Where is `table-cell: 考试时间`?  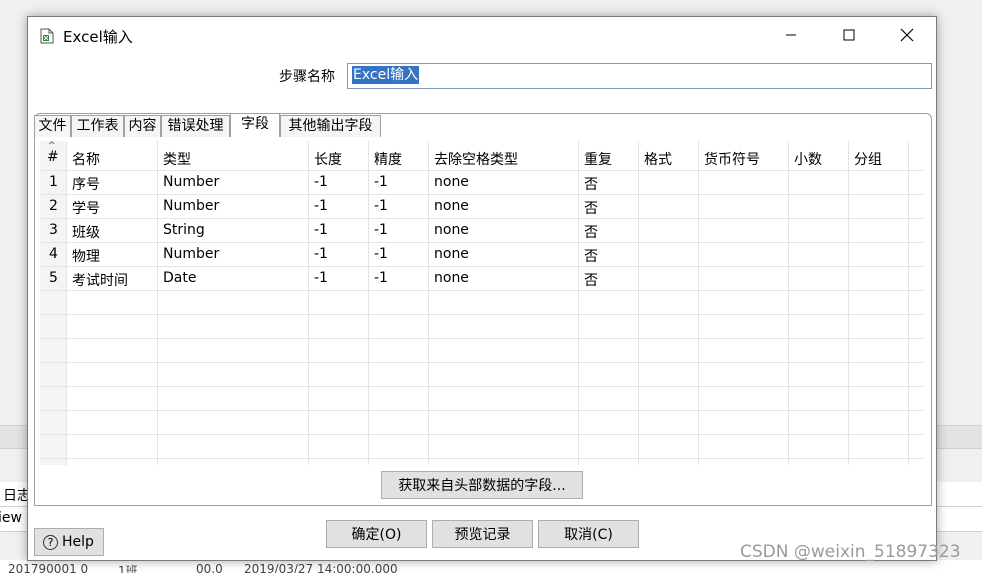
table-cell: 考试时间 is located at coordinates (100, 280).